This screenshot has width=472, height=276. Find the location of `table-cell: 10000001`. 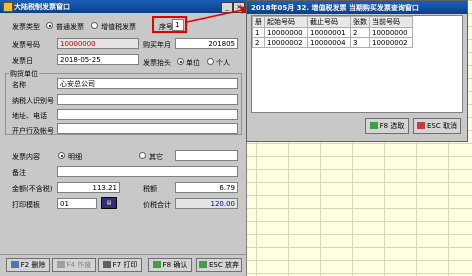

table-cell: 10000001 is located at coordinates (329, 32).